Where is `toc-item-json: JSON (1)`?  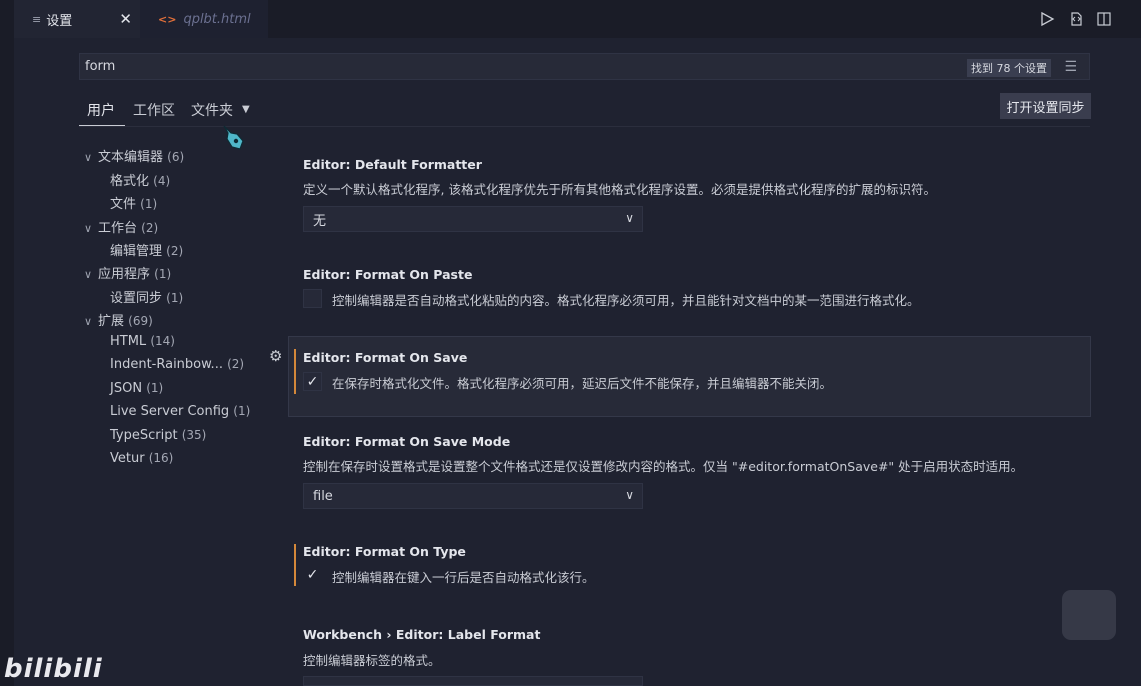 toc-item-json: JSON (1) is located at coordinates (136, 388).